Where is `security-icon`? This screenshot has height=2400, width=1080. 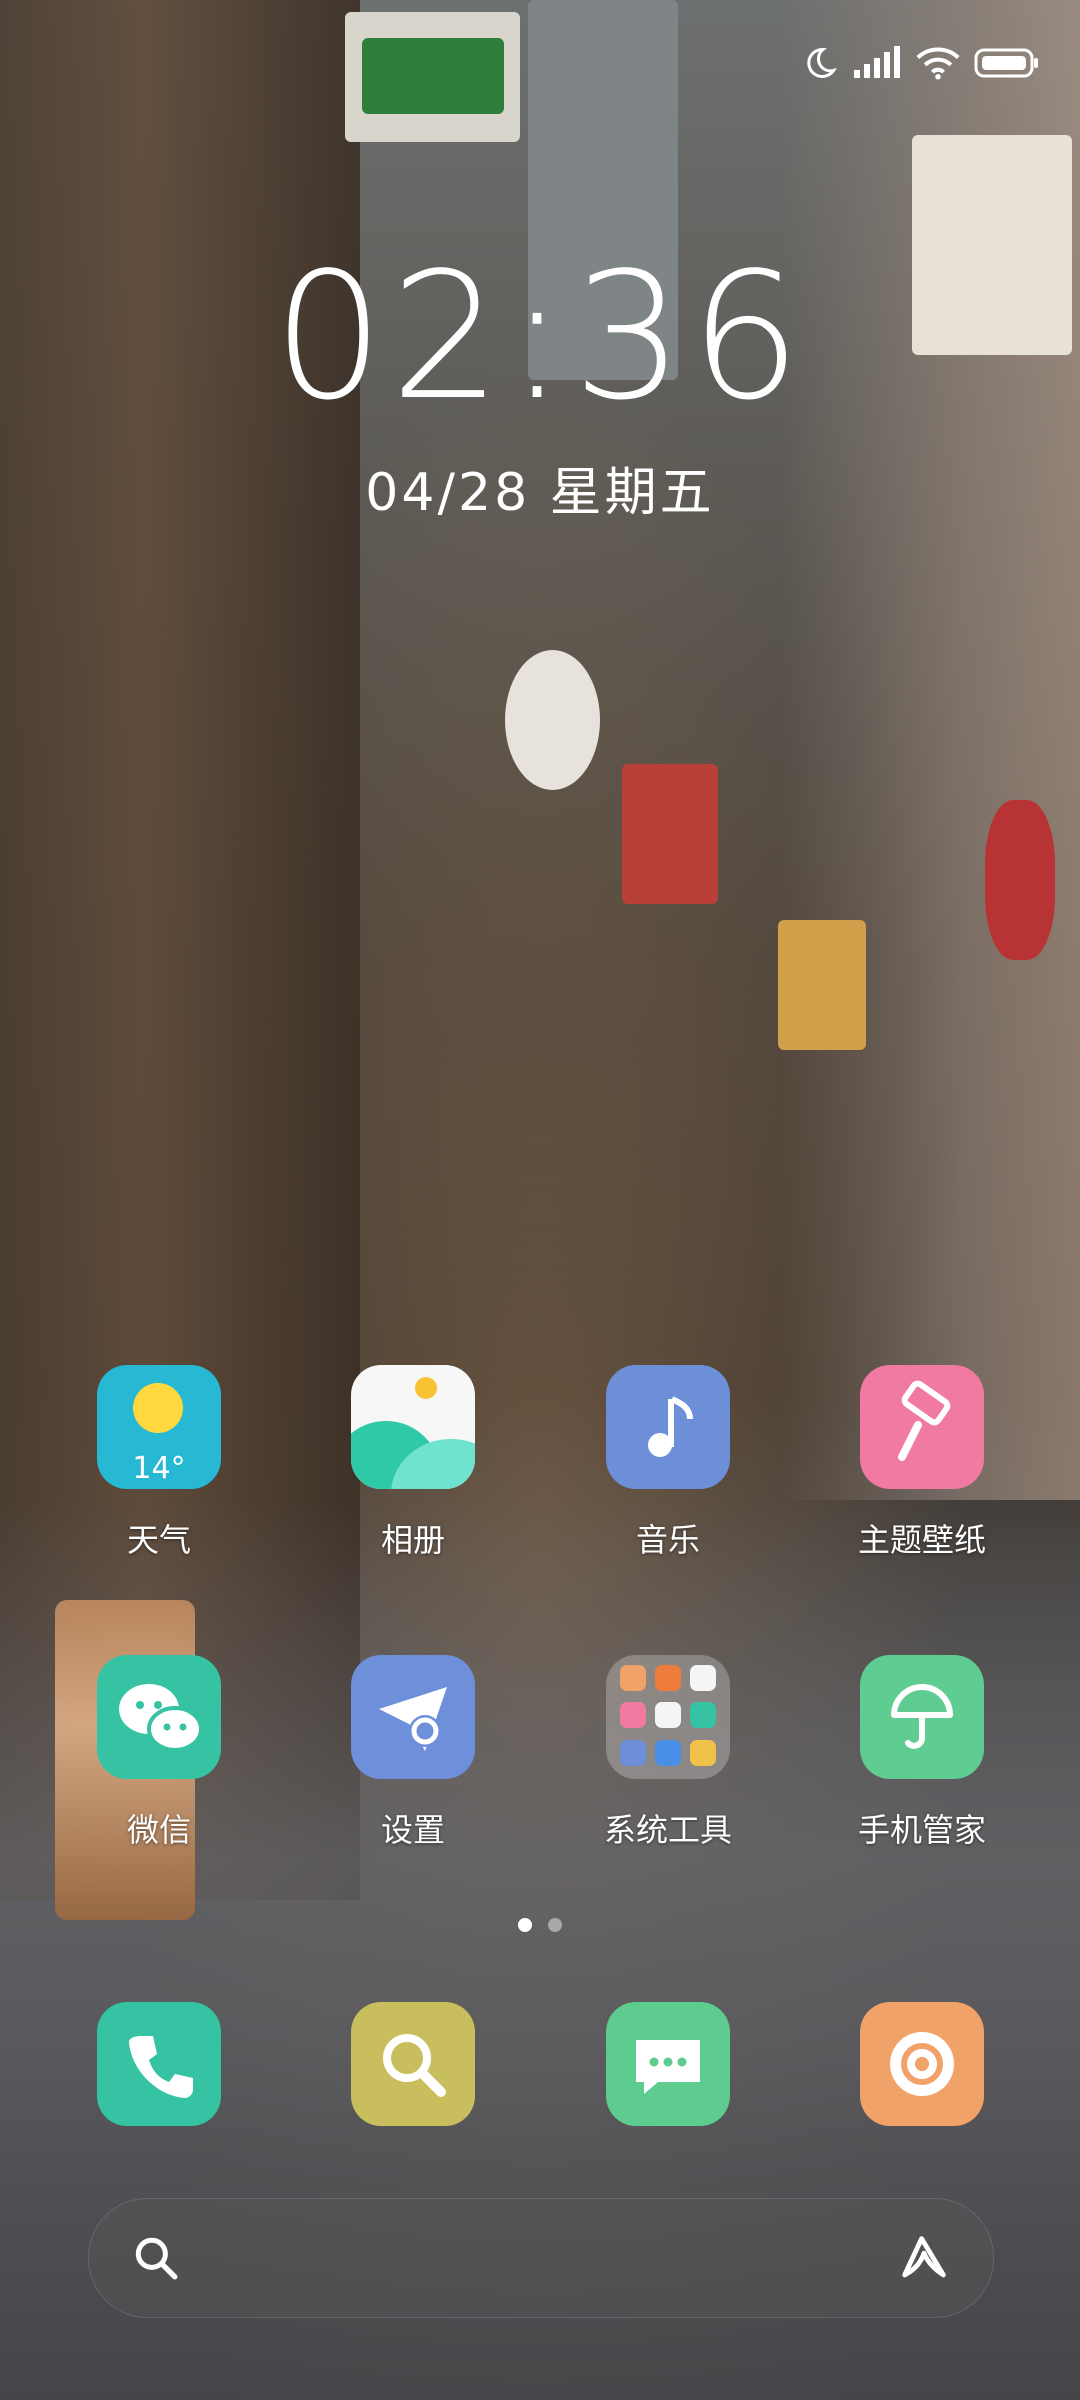
security-icon is located at coordinates (922, 1717).